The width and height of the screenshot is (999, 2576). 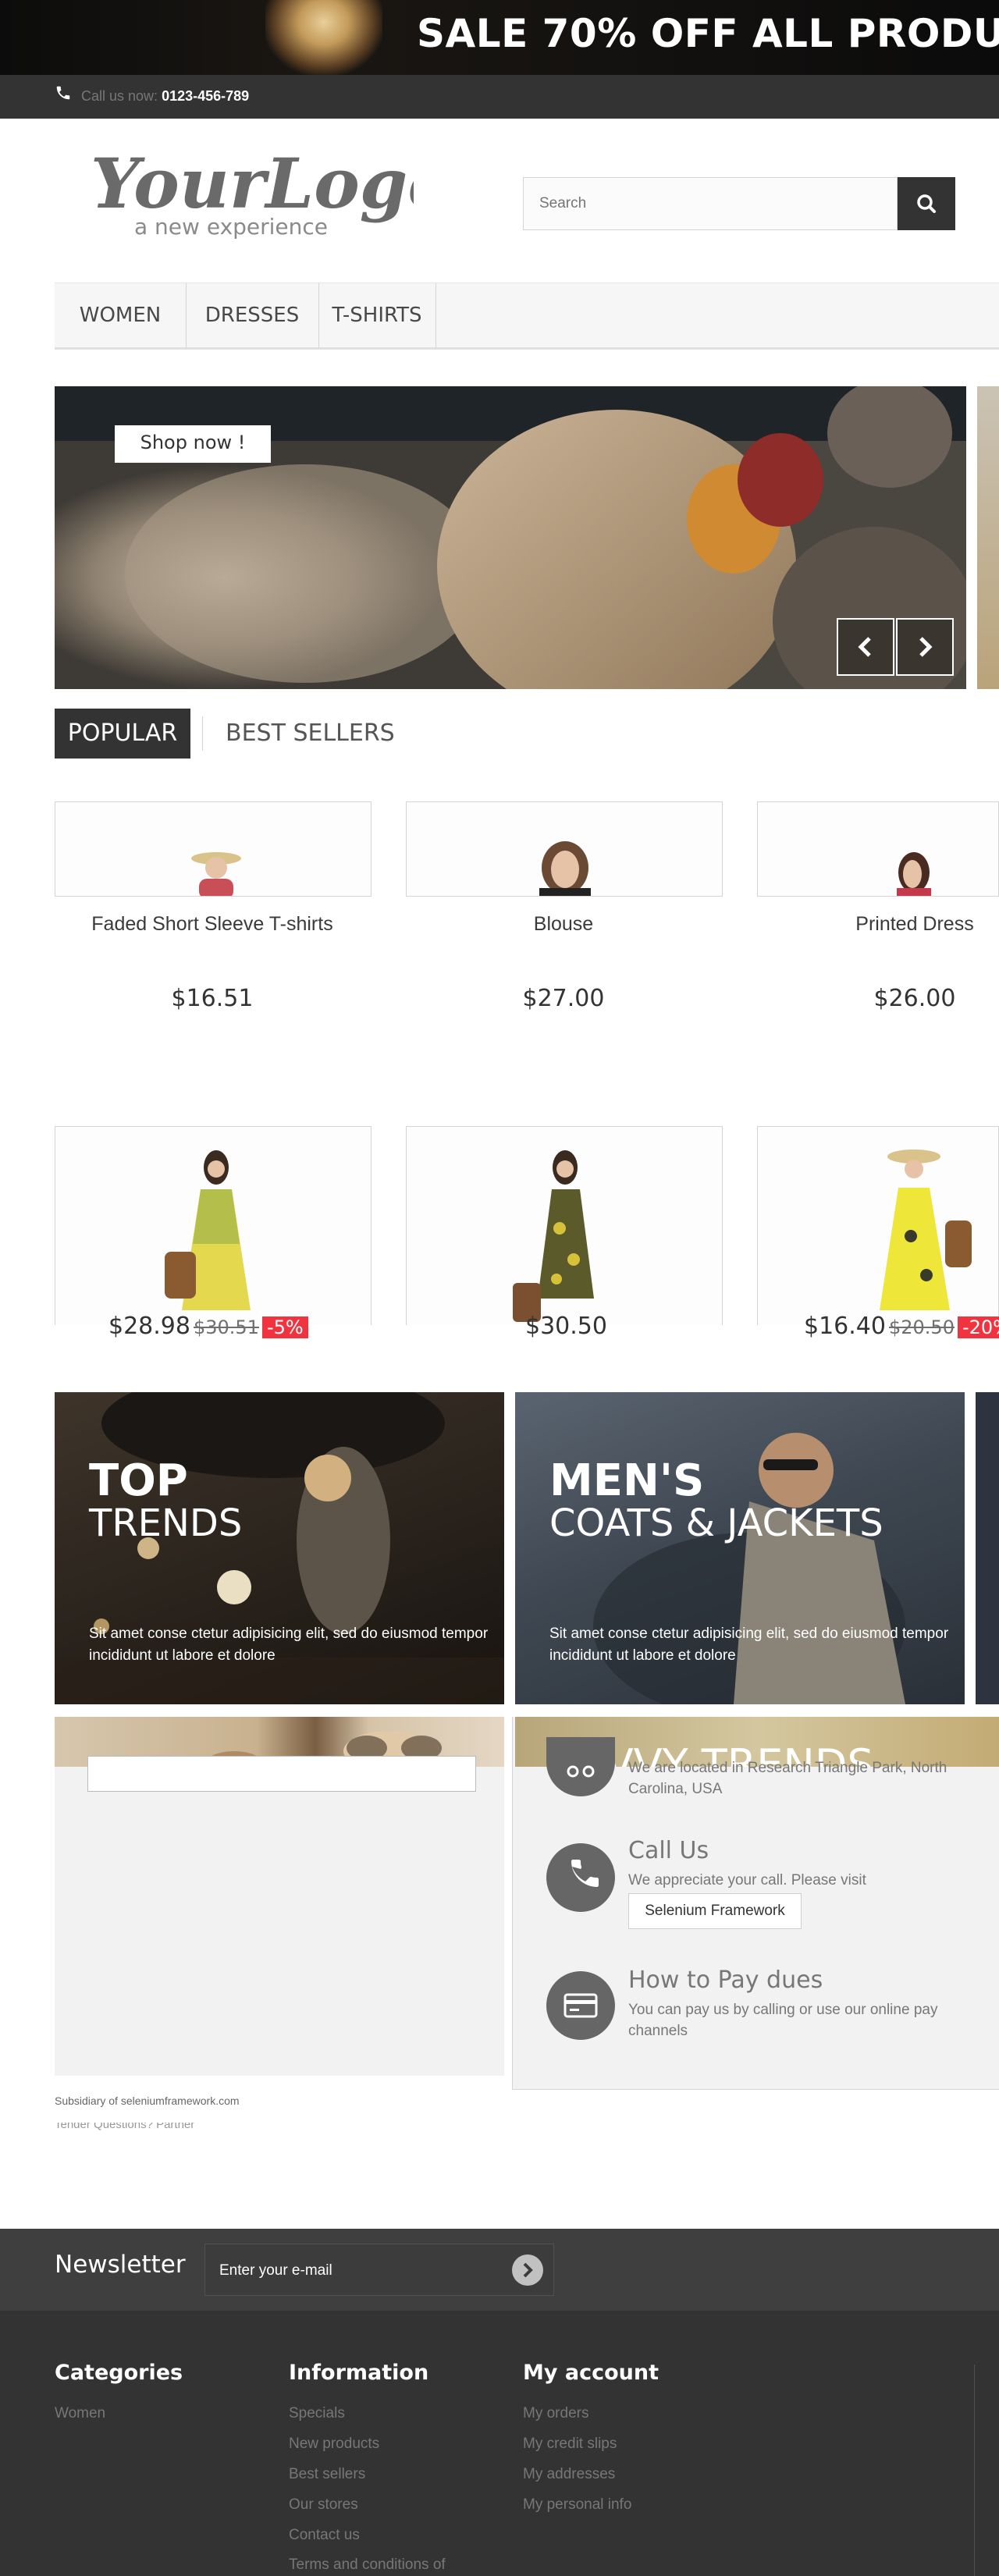 I want to click on promo-subtitle: COATS & JACKETS, so click(x=716, y=1523).